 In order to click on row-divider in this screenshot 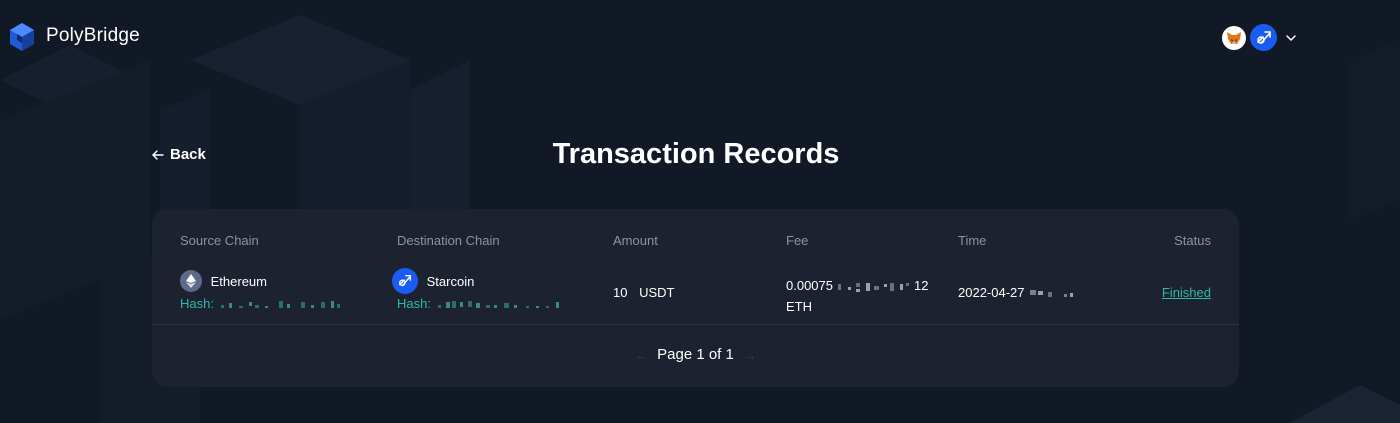, I will do `click(695, 324)`.